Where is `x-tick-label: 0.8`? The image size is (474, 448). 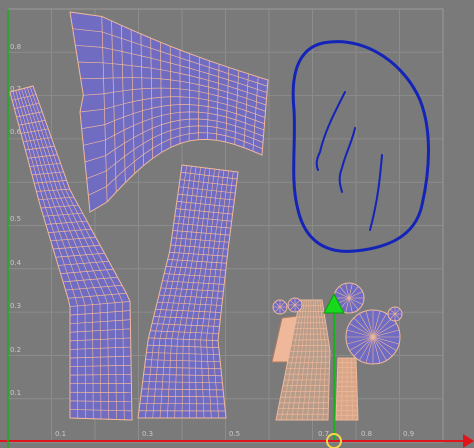
x-tick-label: 0.8 is located at coordinates (366, 434).